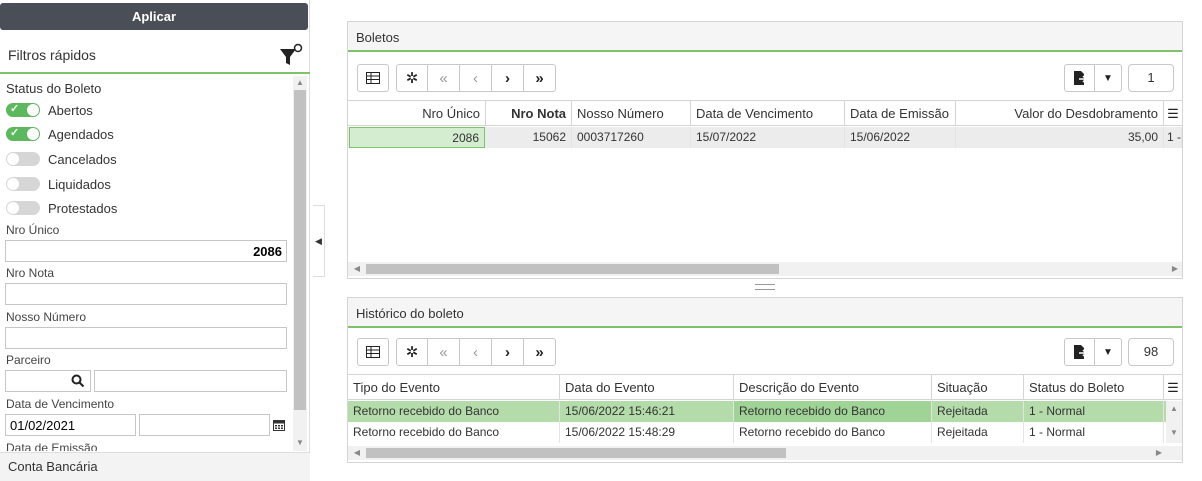 Image resolution: width=1202 pixels, height=481 pixels. I want to click on vencimento-from-input, so click(70, 425).